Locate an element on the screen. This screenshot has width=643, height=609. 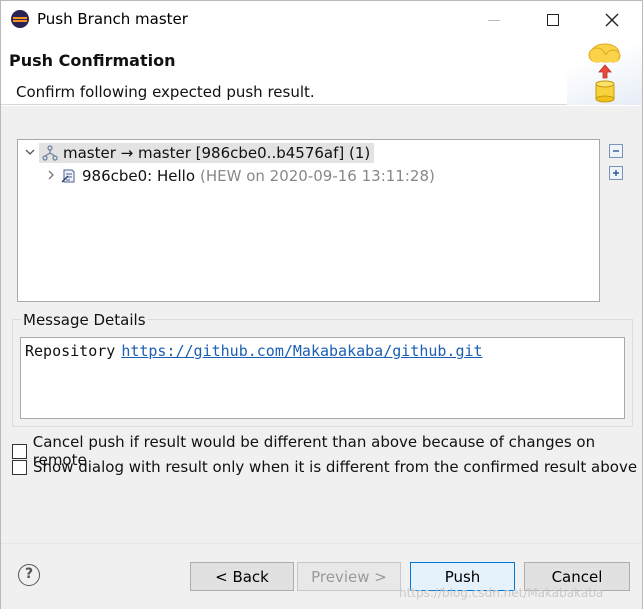
collapse-all-button is located at coordinates (616, 151).